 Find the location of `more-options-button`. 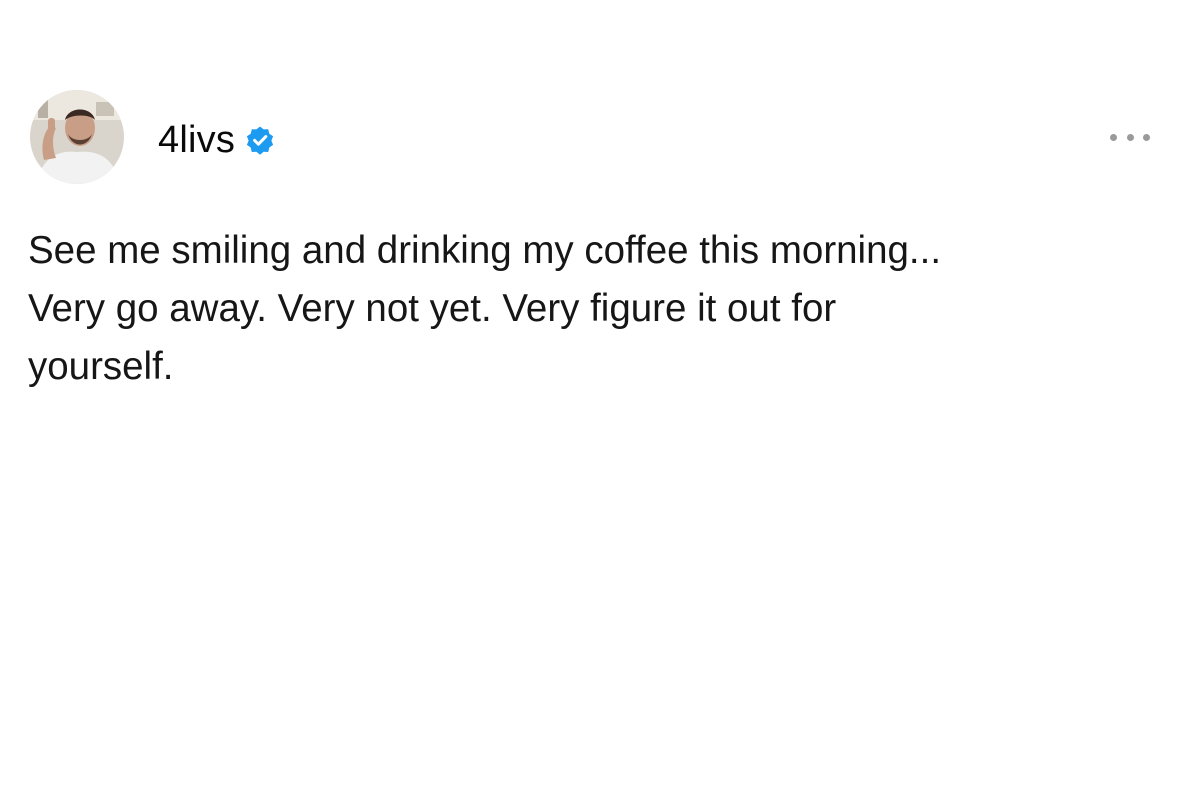

more-options-button is located at coordinates (1130, 137).